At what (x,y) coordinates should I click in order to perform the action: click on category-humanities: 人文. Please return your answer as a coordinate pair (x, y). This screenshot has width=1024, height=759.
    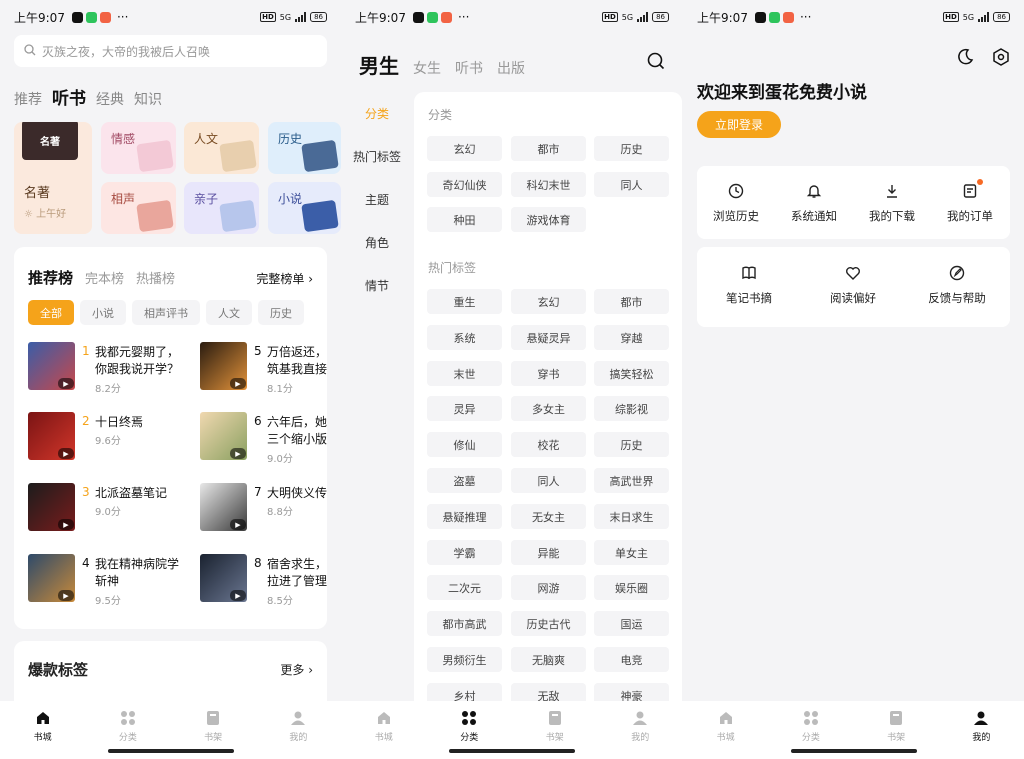
    Looking at the image, I should click on (221, 148).